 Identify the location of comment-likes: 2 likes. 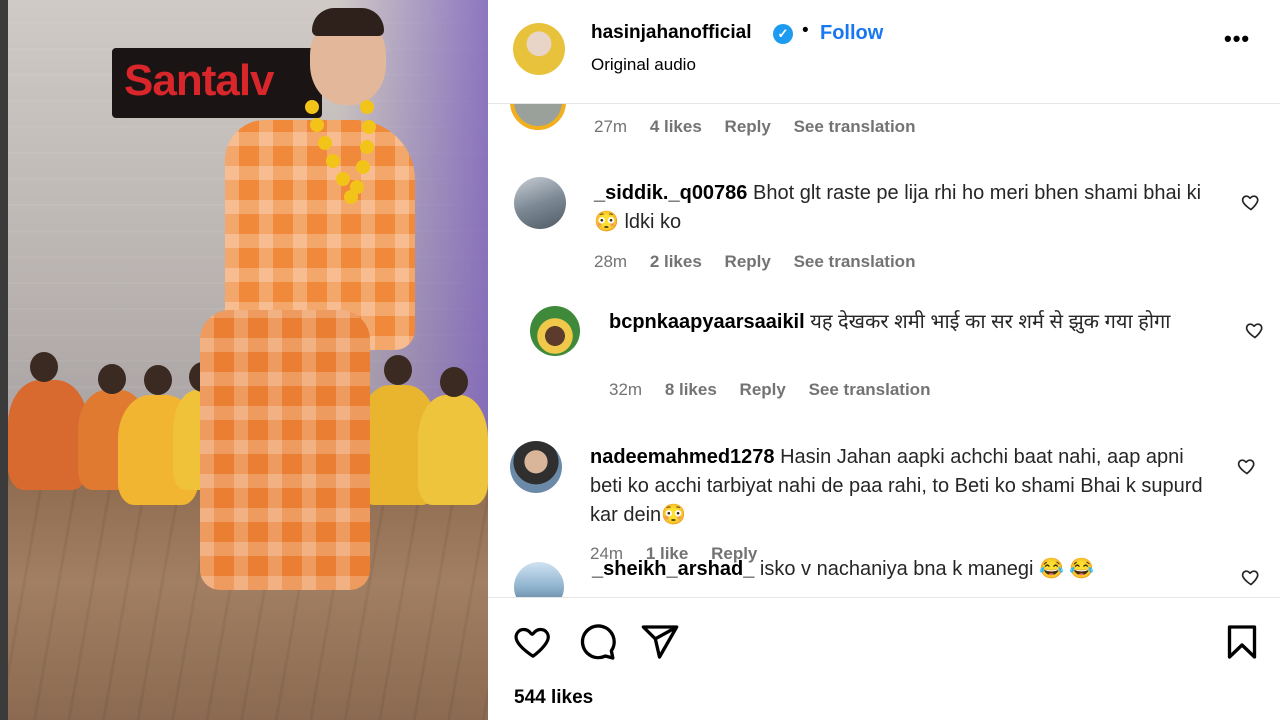
(676, 261).